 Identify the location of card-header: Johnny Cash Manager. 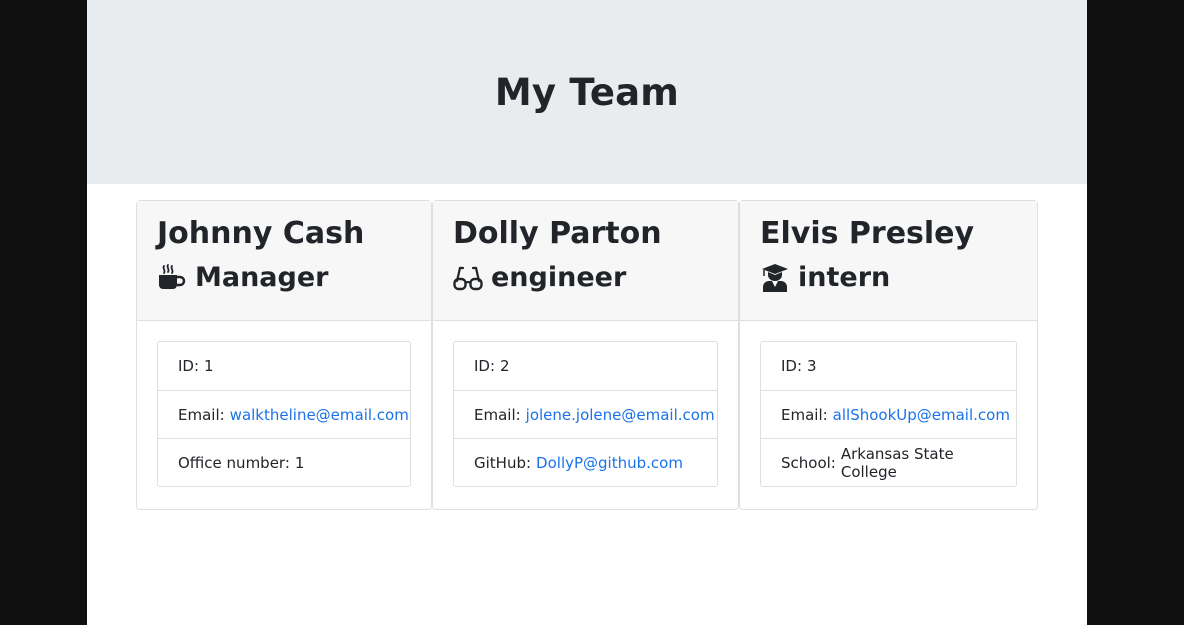
(284, 261).